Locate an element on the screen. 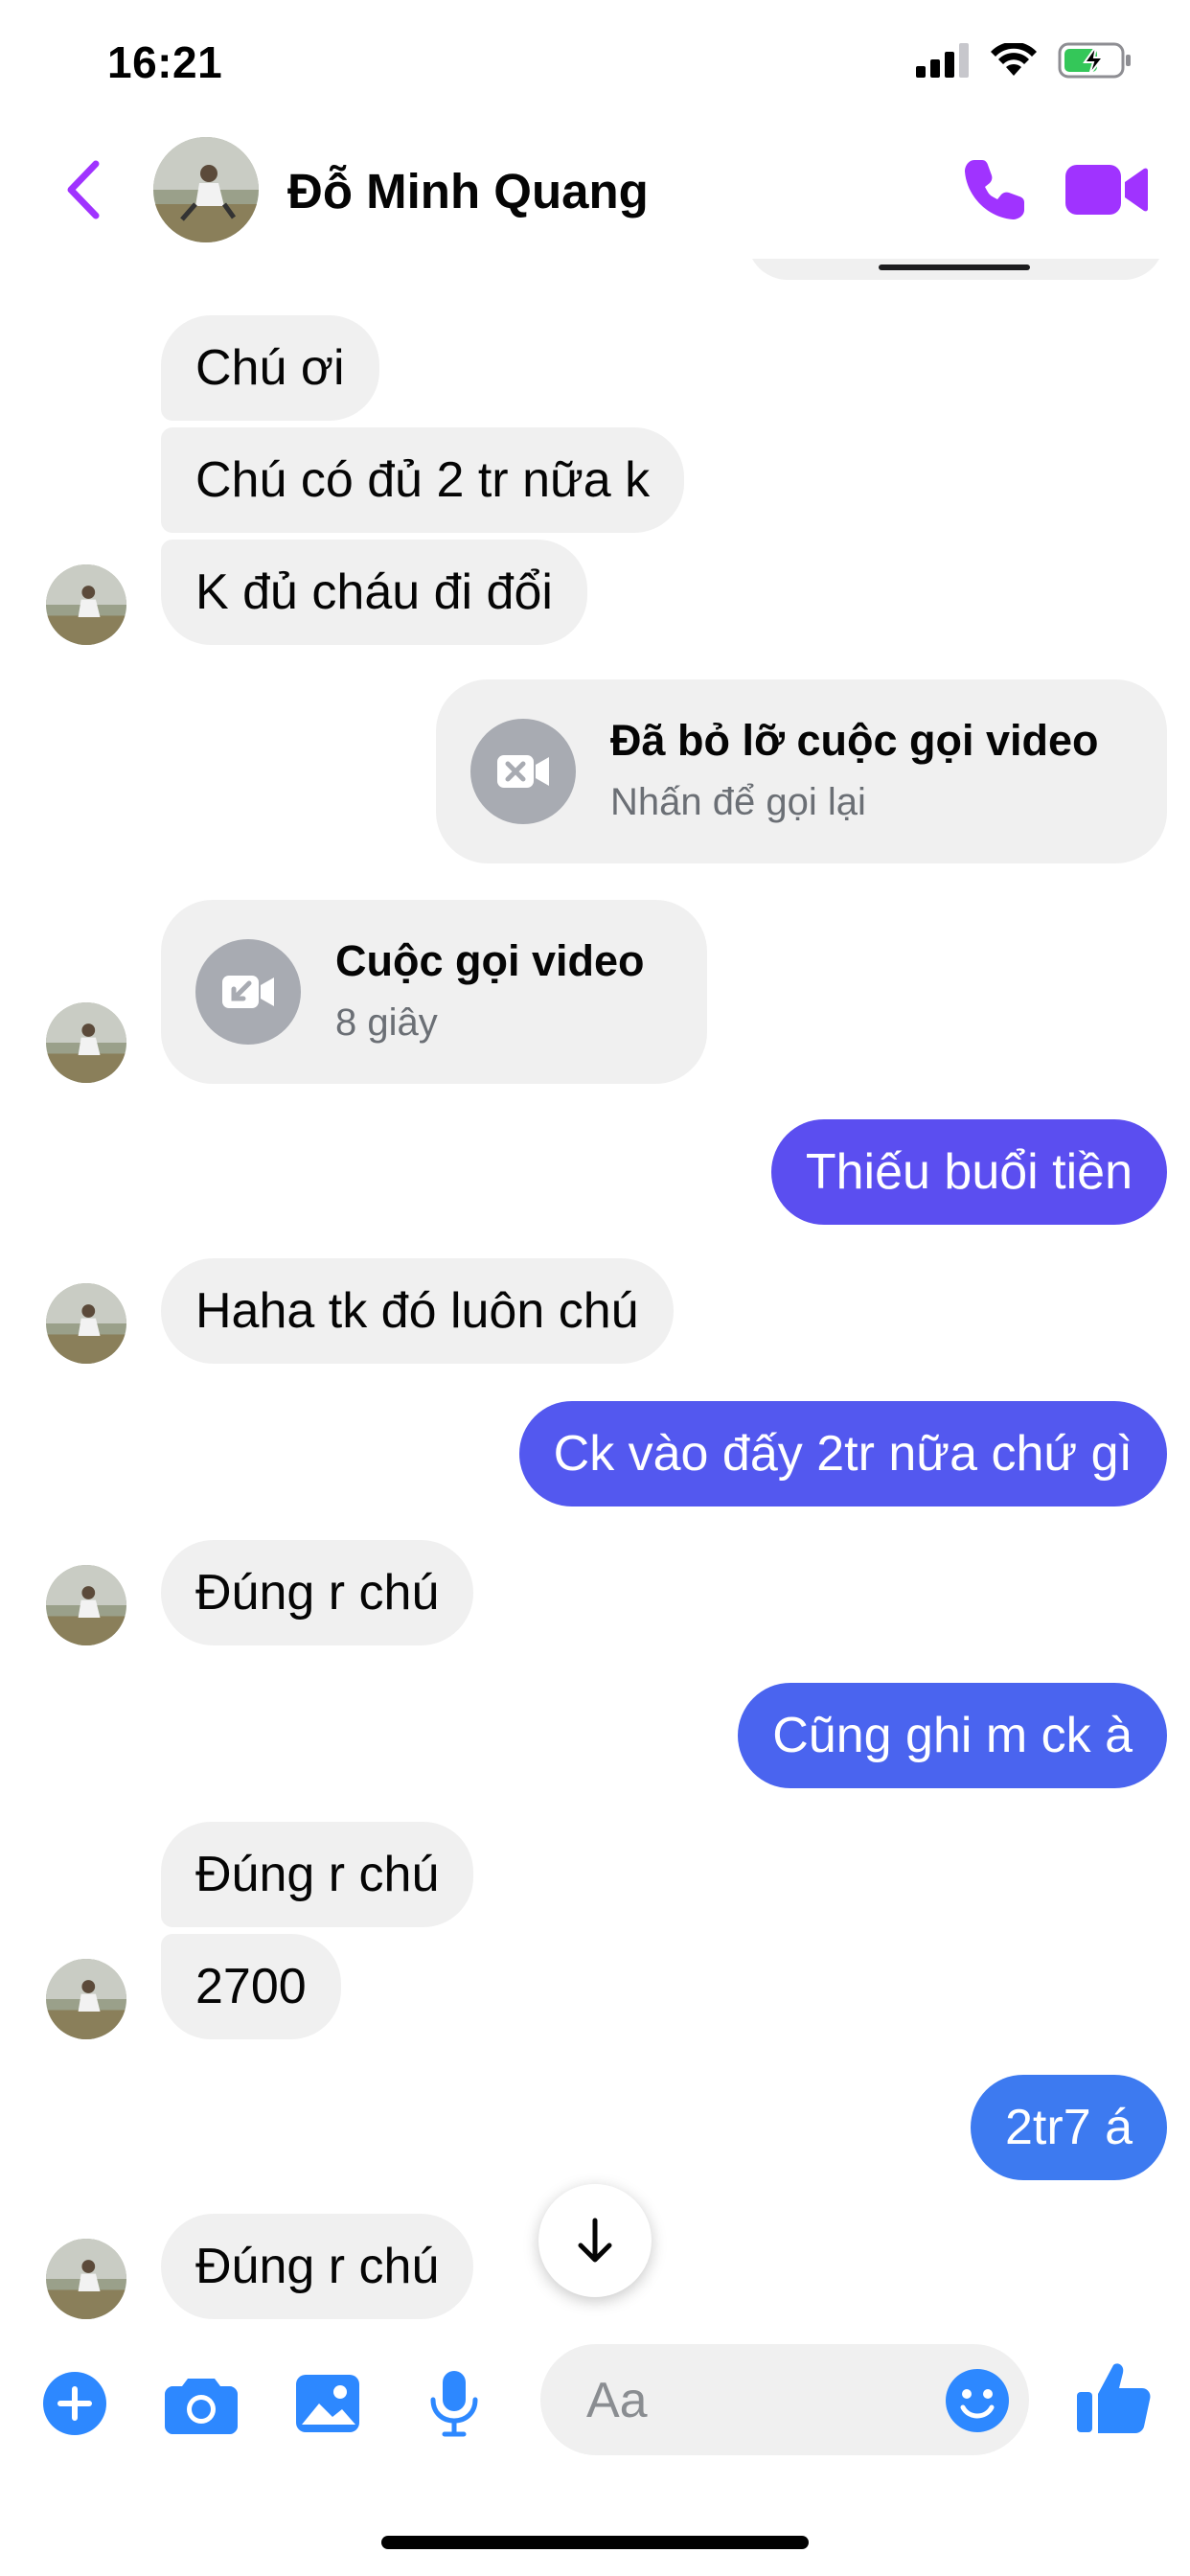  incoming-message: 2700 is located at coordinates (251, 1986).